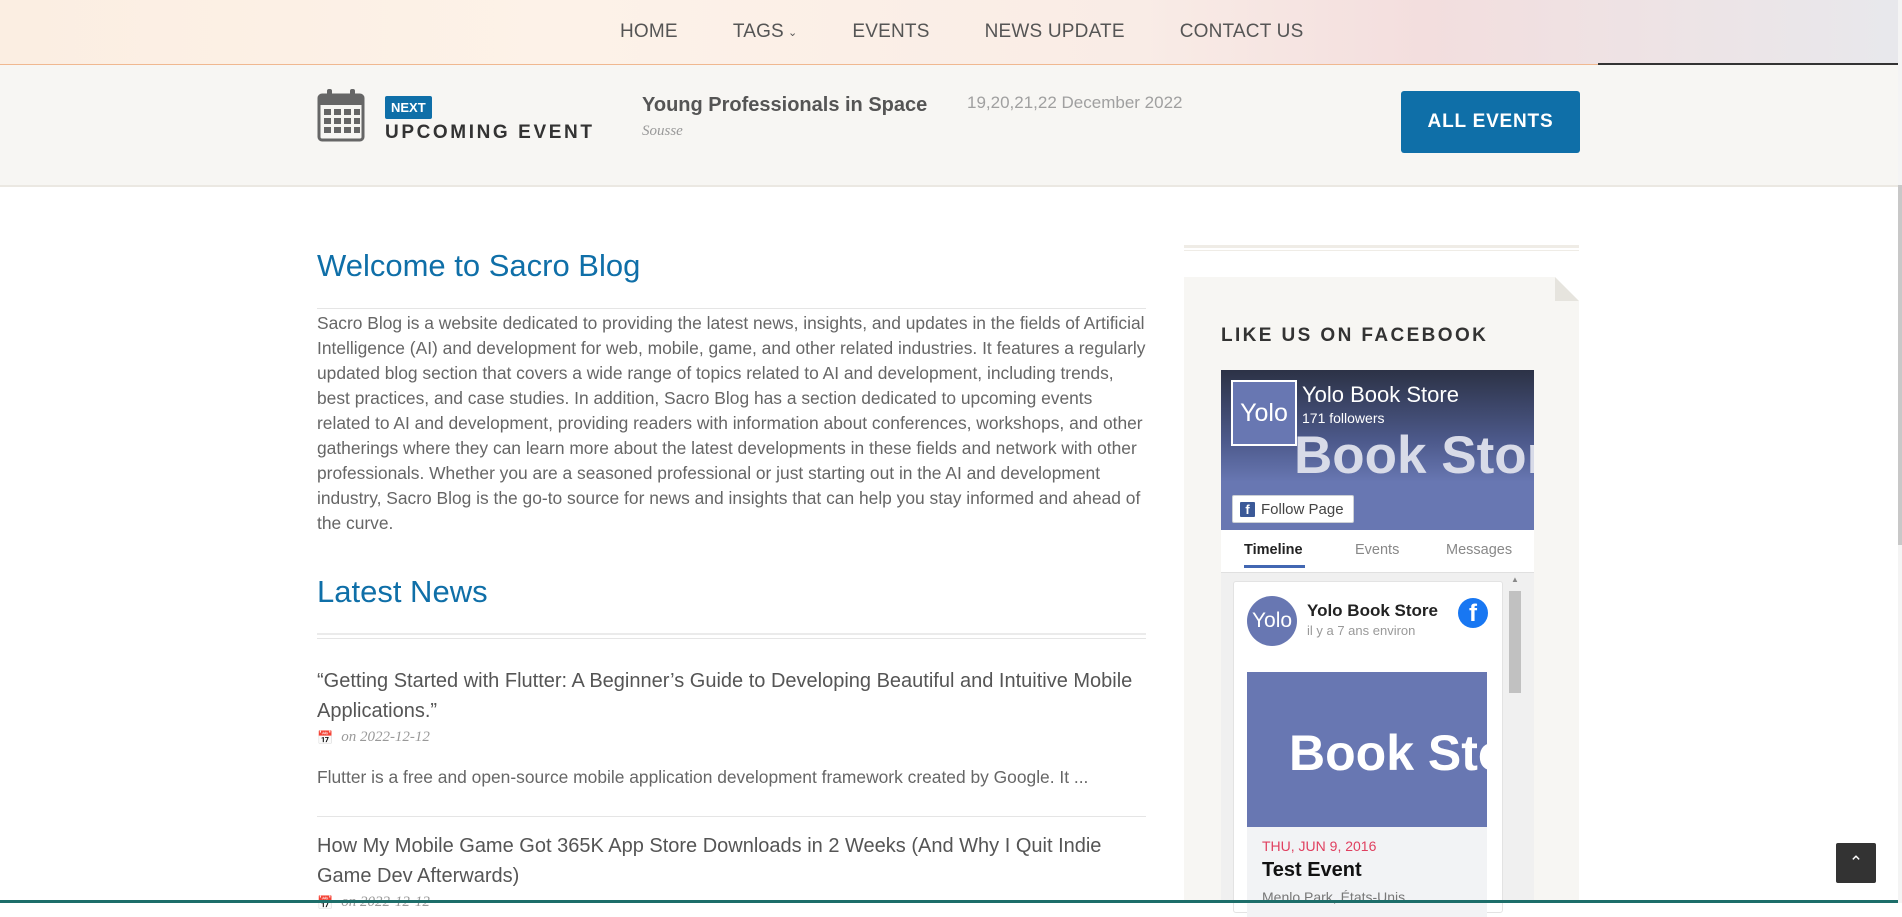  Describe the element at coordinates (1515, 579) in the screenshot. I see `scroll-up-arrow-icon: ▲` at that location.